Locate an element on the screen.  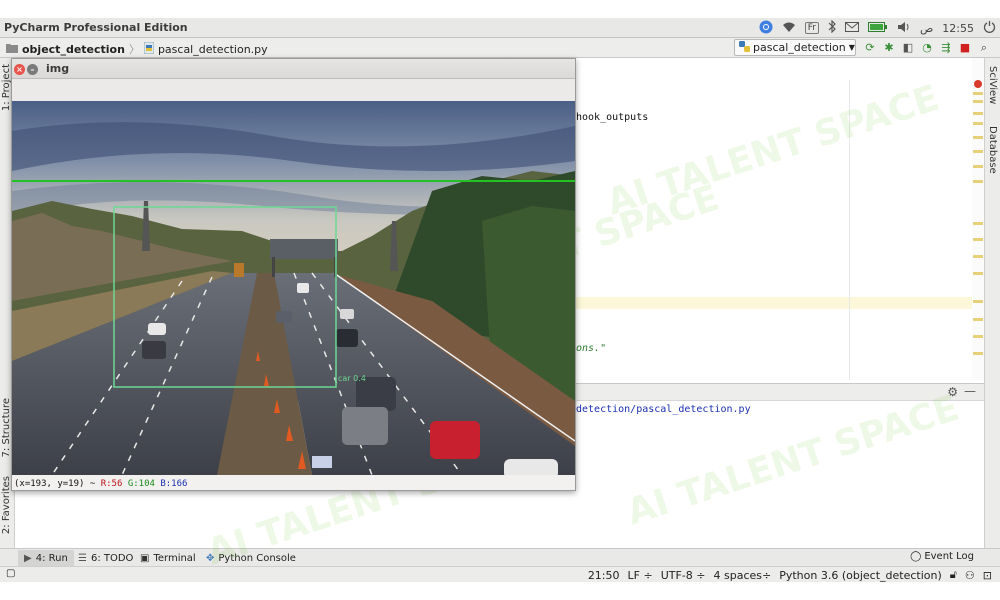
run-toolbar: ⟳ ✱ ◧ ◔ ⇶ ■ ⌕ is located at coordinates (927, 48).